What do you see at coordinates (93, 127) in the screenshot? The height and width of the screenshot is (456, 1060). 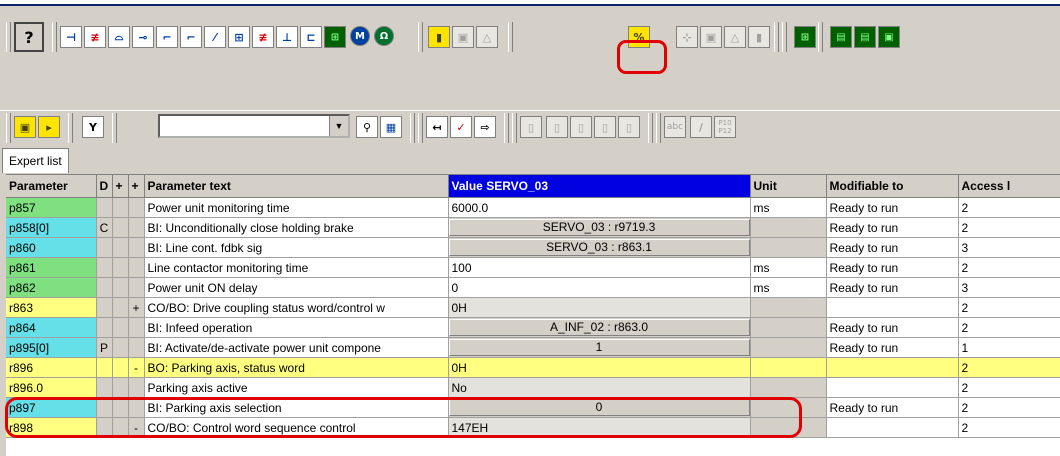 I see `filter-button: Y` at bounding box center [93, 127].